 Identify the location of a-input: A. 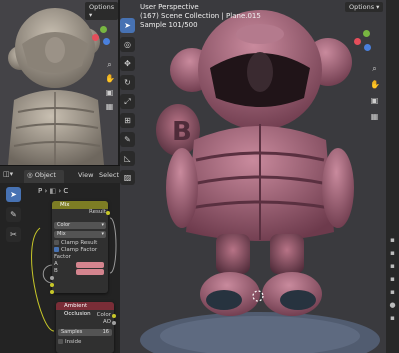
(80, 264).